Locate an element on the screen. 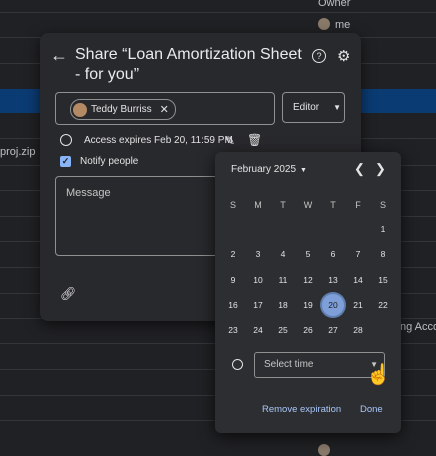  month-label: February 2025 is located at coordinates (264, 169).